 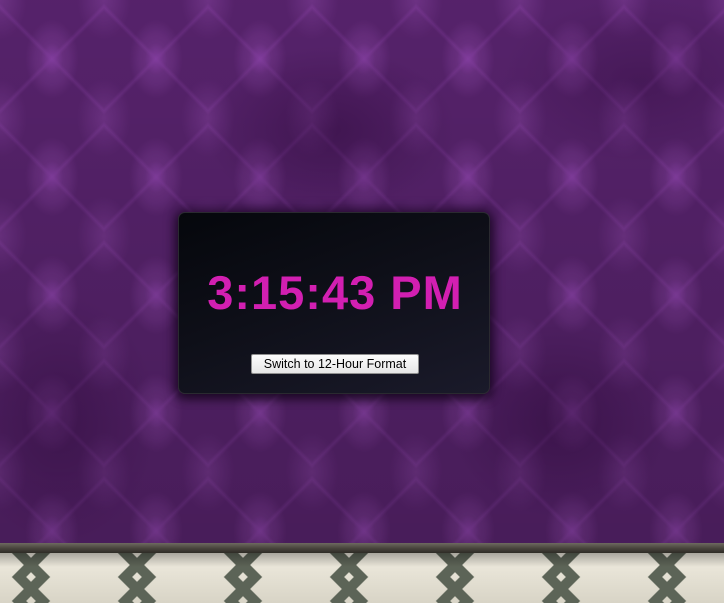 I want to click on switch-format-button: Switch to 12-Hour Format, so click(x=335, y=364).